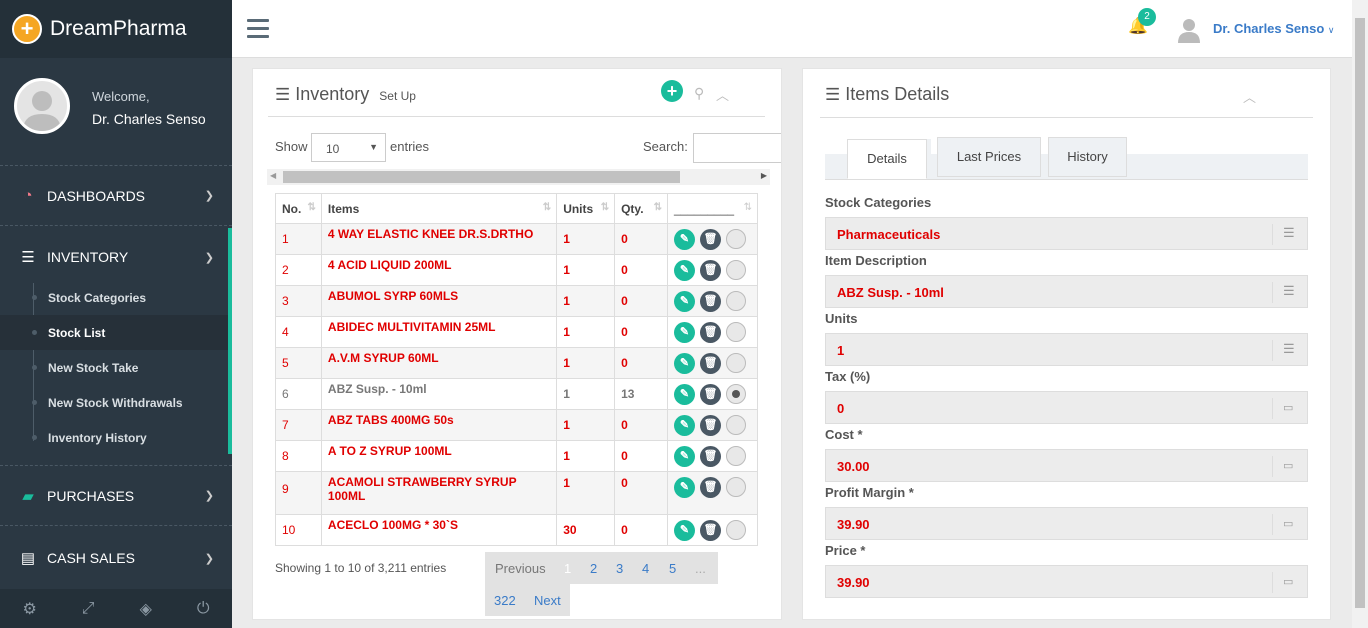 The width and height of the screenshot is (1368, 628). I want to click on table-row: 8A TO Z SYRUP 100ML 1 0 ✎ 🗑, so click(516, 456).